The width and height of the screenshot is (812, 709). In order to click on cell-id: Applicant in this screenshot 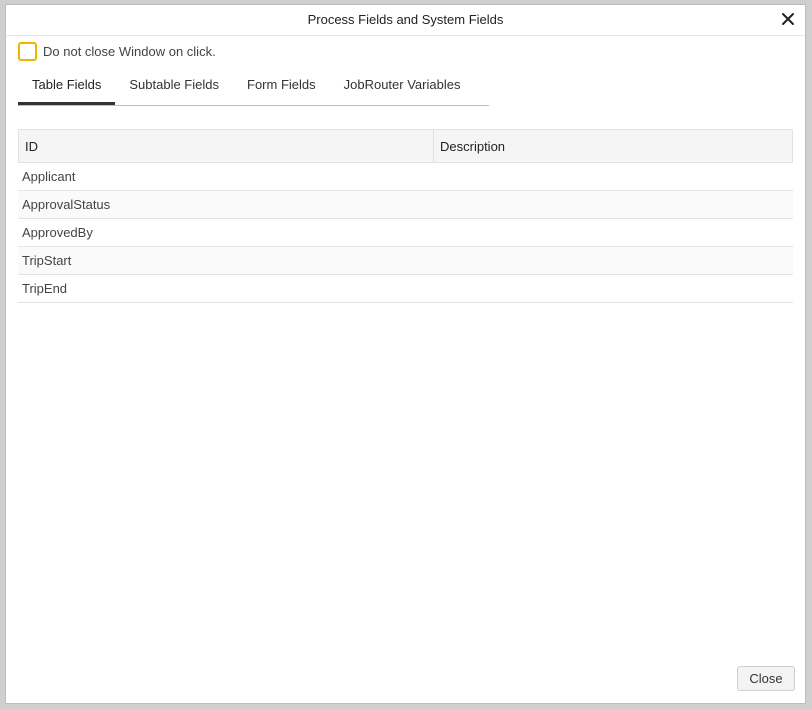, I will do `click(49, 176)`.